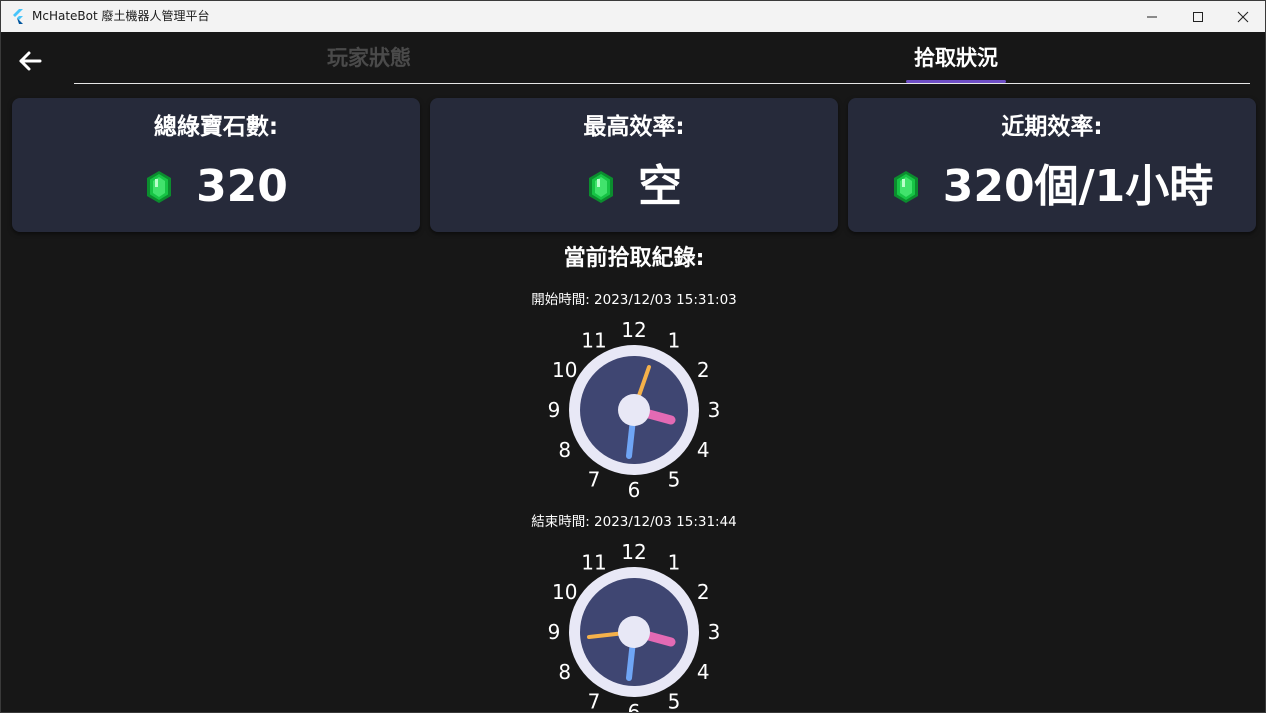  I want to click on app-bar: 玩家狀態 拾取狀況, so click(633, 60).